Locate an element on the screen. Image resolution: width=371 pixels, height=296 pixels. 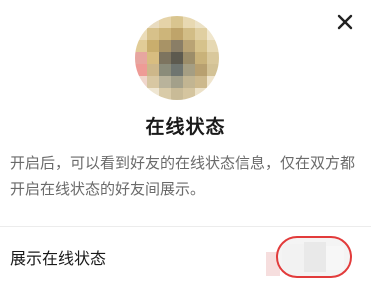
dialog-description: 开启后，可以看到好友的在线状态信息，仅在双方都开启在线状态的好友间展示。 is located at coordinates (183, 176).